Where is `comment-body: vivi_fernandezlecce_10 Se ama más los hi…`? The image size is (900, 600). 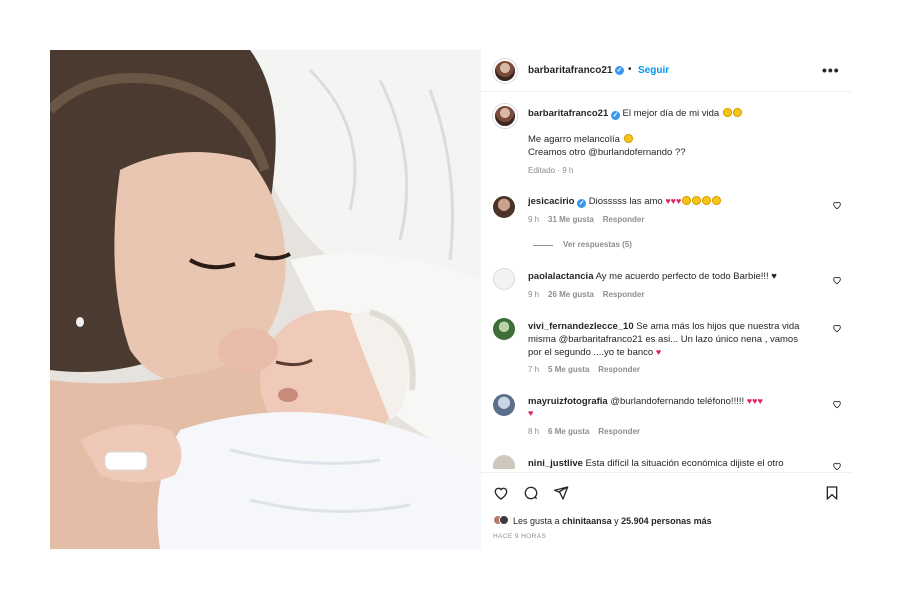
comment-body: vivi_fernandezlecce_10 Se ama más los hi… is located at coordinates (663, 326).